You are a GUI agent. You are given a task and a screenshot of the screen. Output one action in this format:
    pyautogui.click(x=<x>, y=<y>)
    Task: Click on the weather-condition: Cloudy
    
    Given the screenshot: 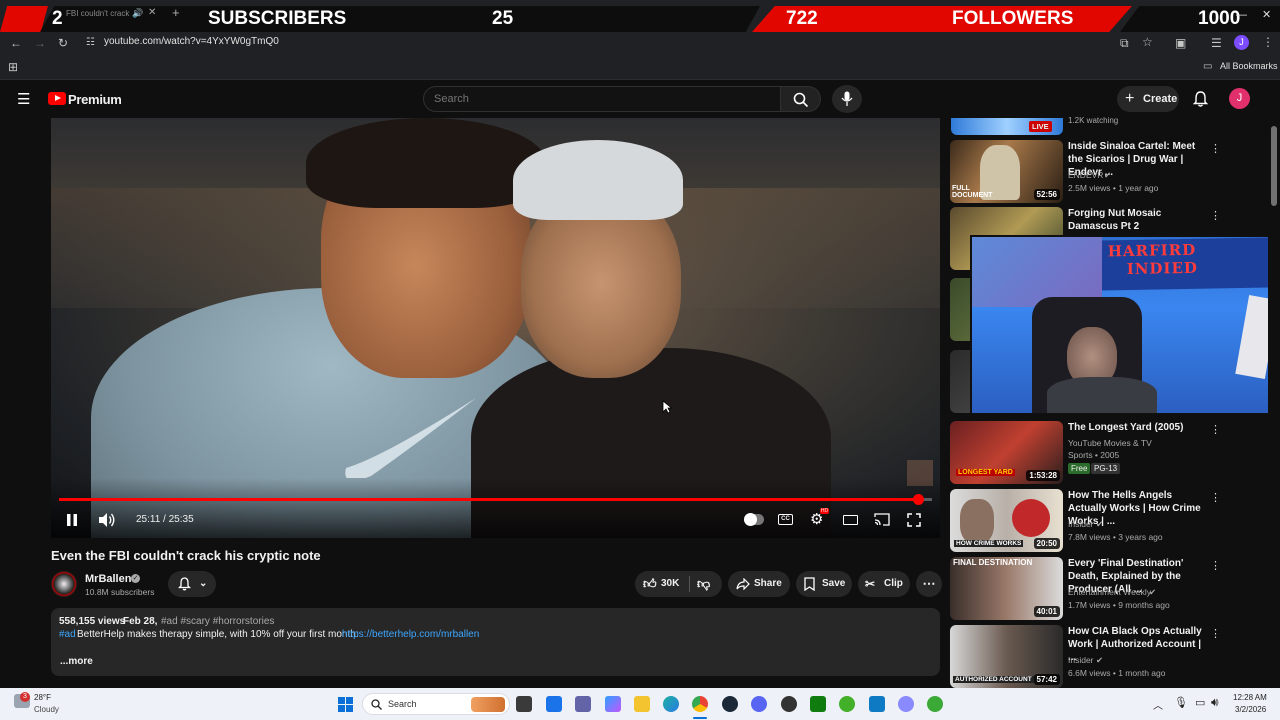 What is the action you would take?
    pyautogui.click(x=46, y=709)
    